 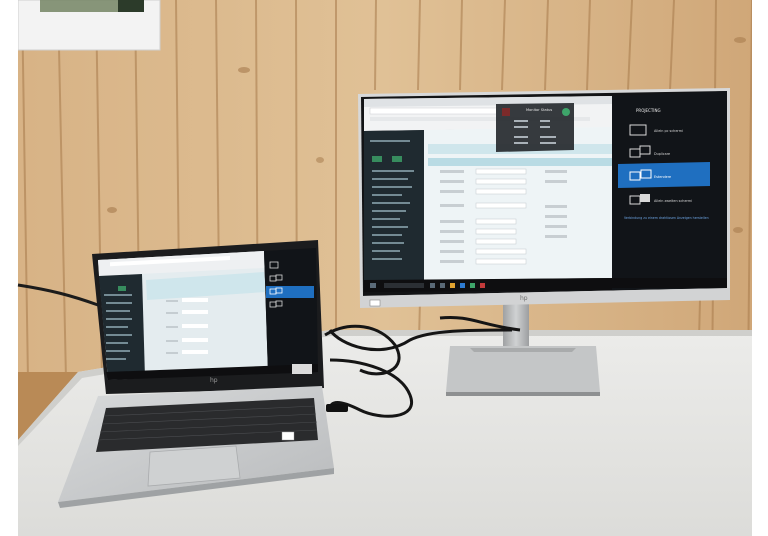 I want to click on laptop-projection-panel, so click(x=291, y=311).